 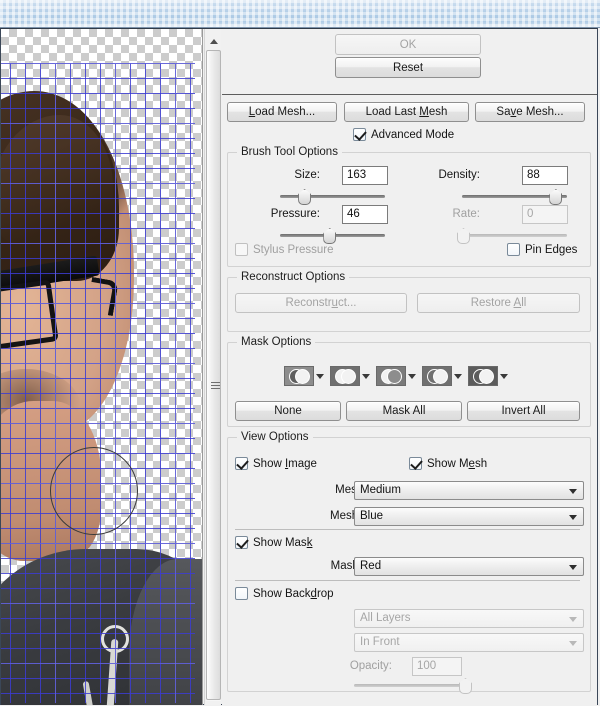 What do you see at coordinates (94, 491) in the screenshot?
I see `brush-cursor-circle` at bounding box center [94, 491].